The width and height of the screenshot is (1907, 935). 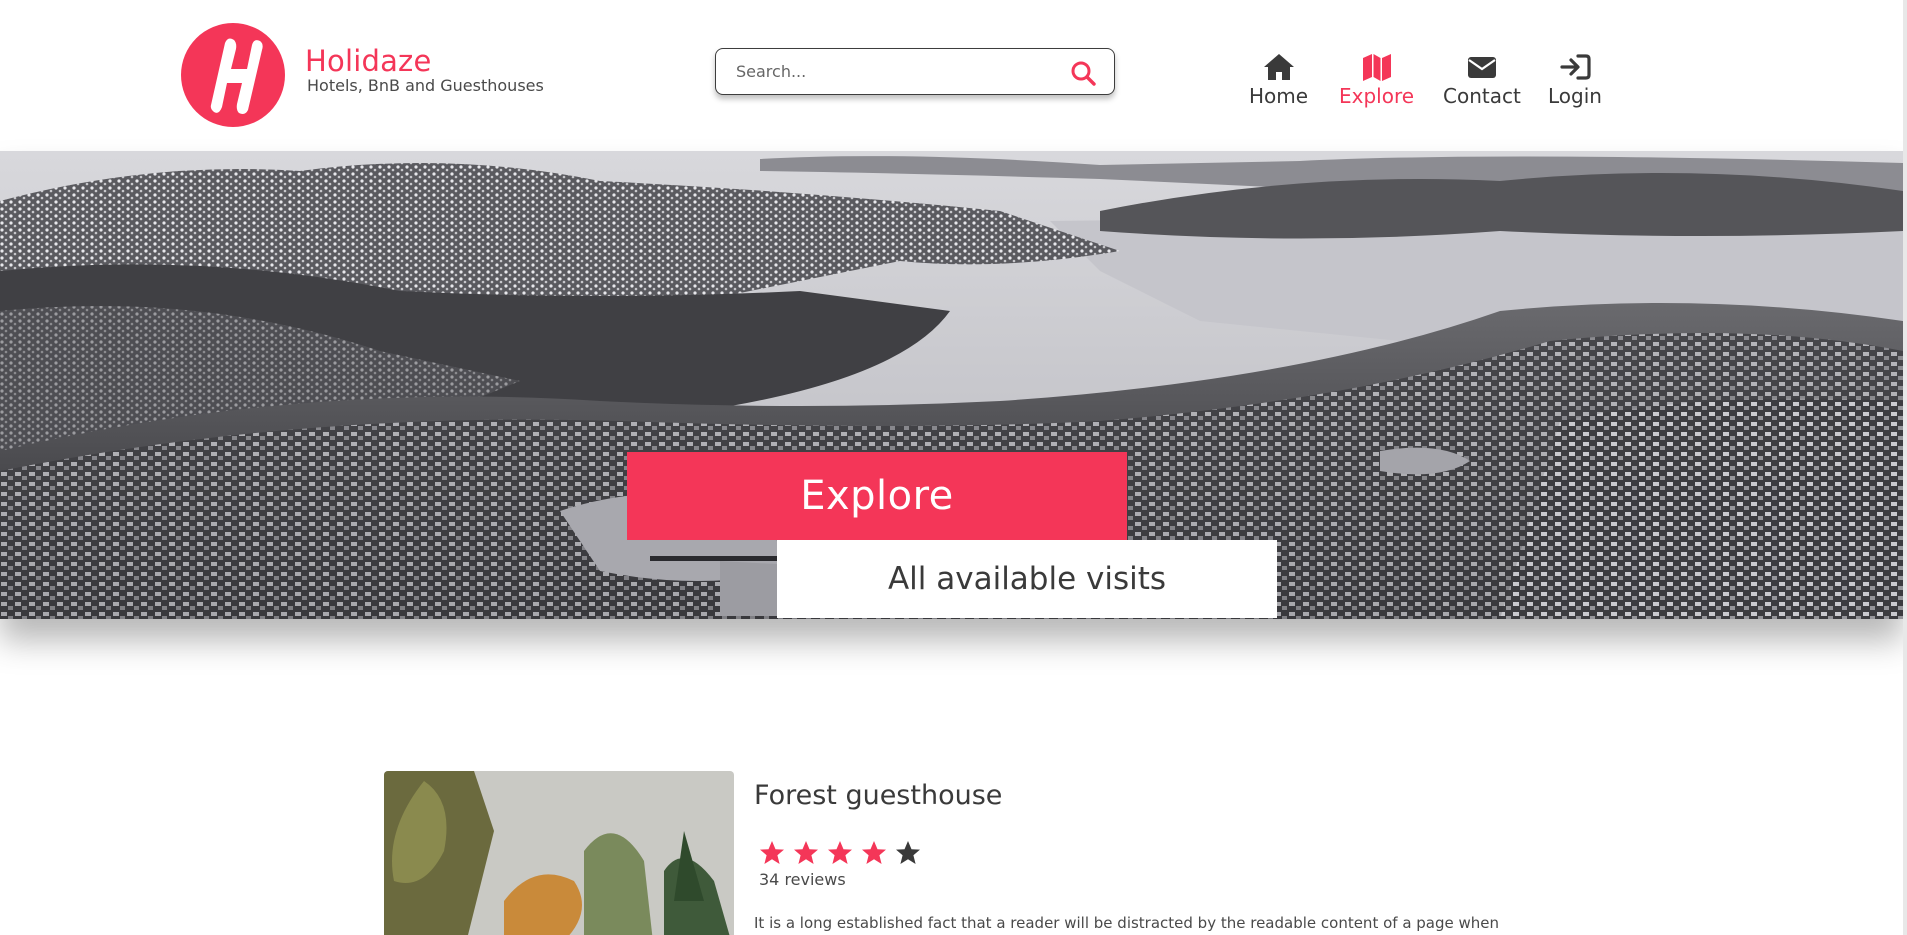 I want to click on holidaze-logo, so click(x=233, y=75).